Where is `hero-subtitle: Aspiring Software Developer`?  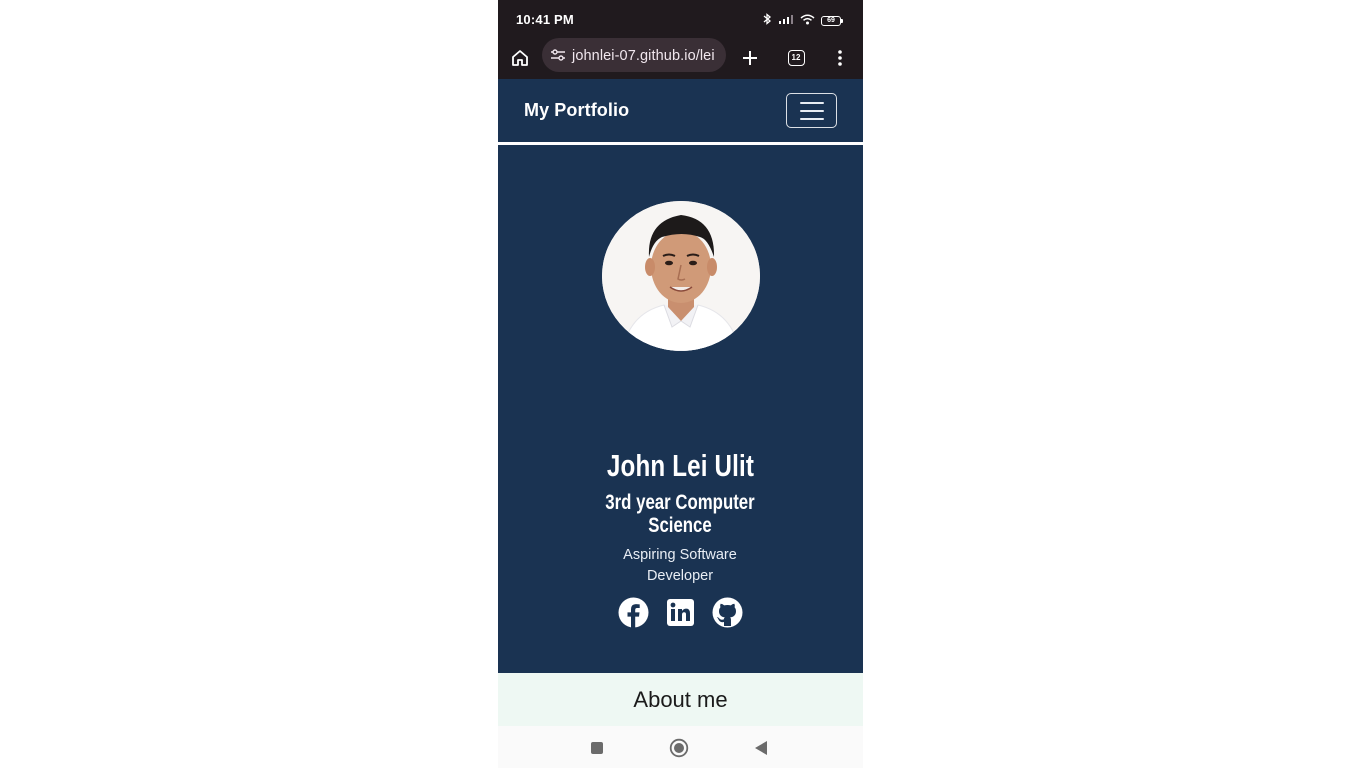 hero-subtitle: Aspiring Software Developer is located at coordinates (680, 565).